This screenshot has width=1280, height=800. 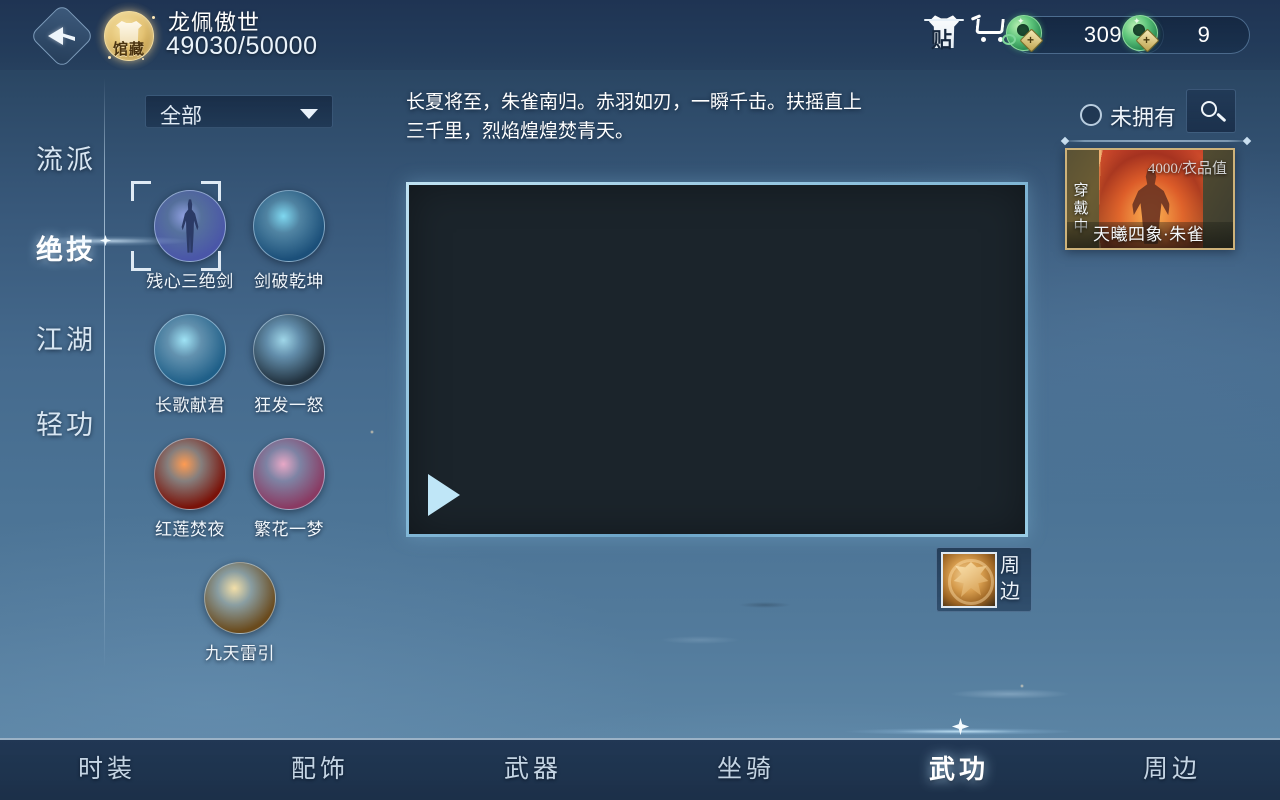 I want to click on bottom-nav-peishi: 配饰, so click(x=320, y=767).